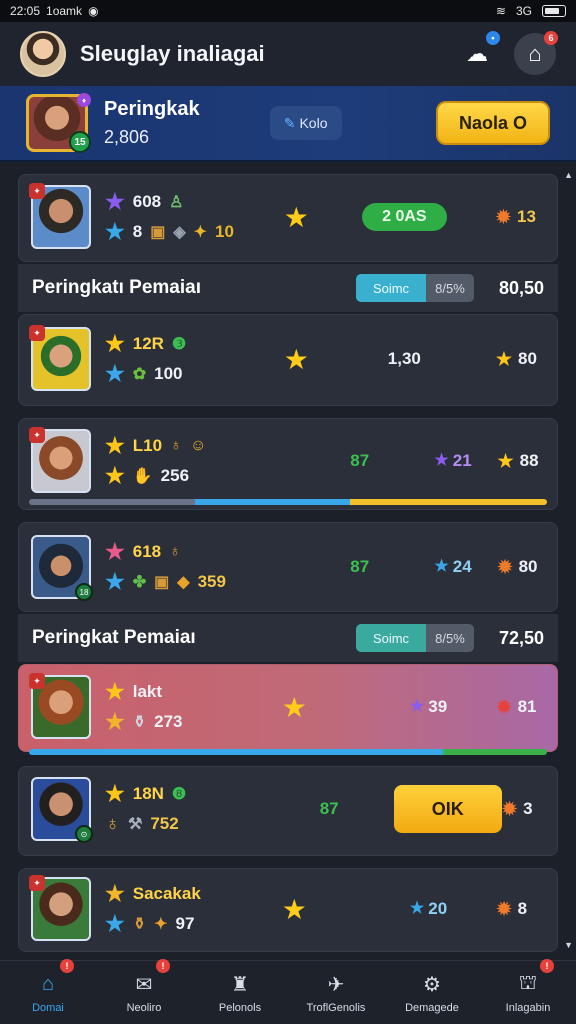 The height and width of the screenshot is (1024, 576). What do you see at coordinates (114, 637) in the screenshot?
I see `section-title: Peringkat Pemaiaı` at bounding box center [114, 637].